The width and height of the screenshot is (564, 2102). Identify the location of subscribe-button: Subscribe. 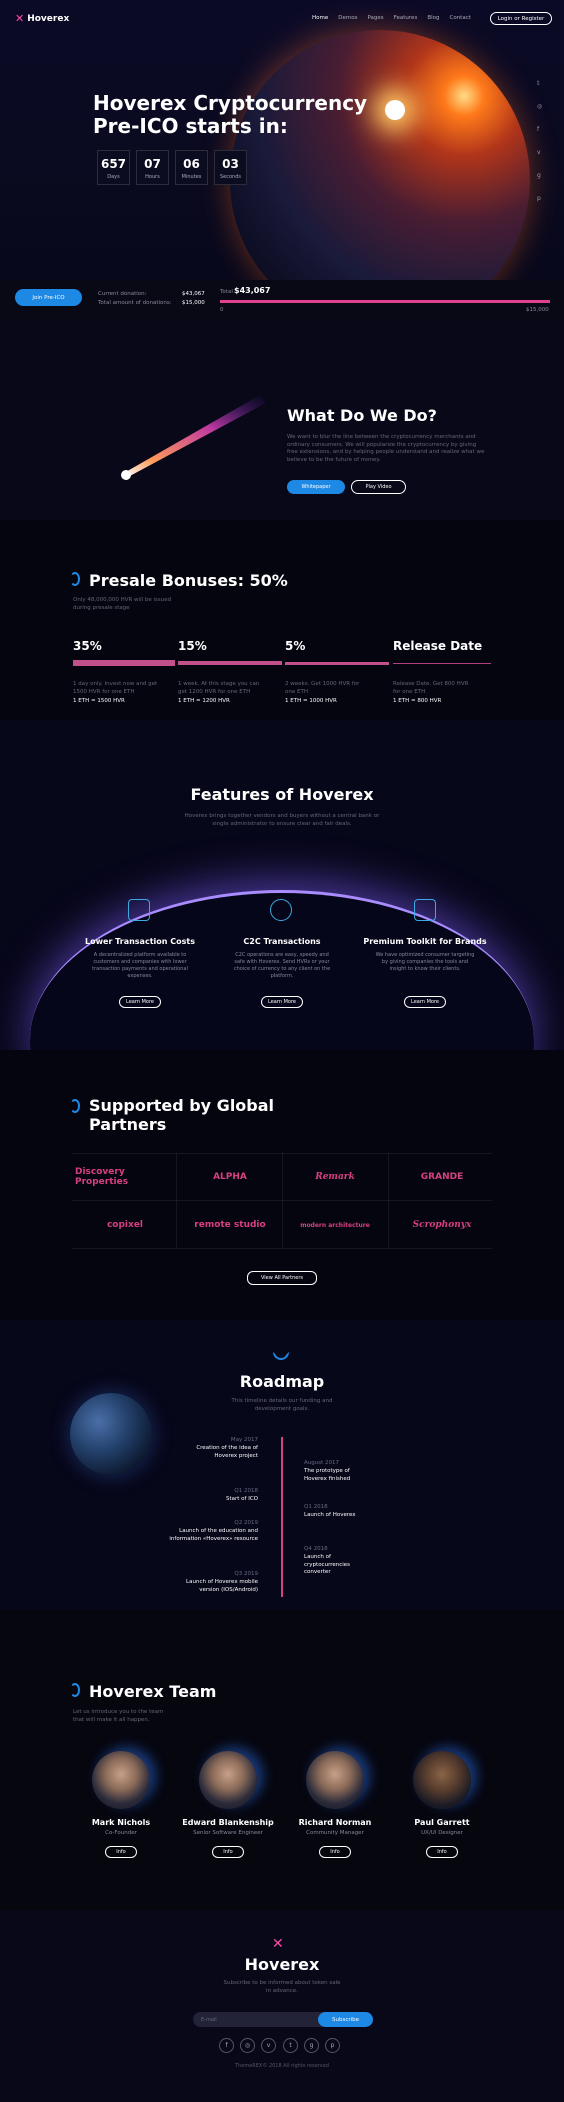
(345, 2019).